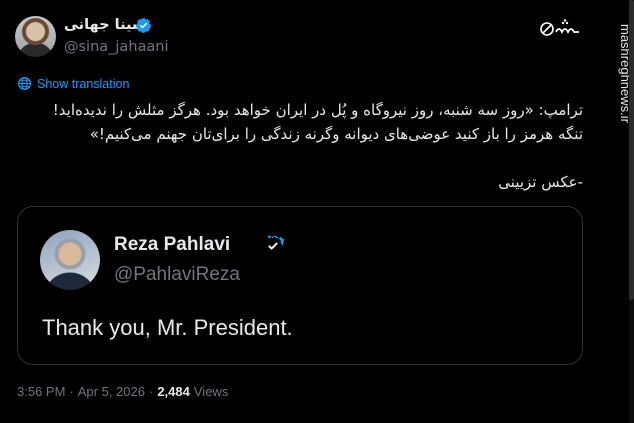  Describe the element at coordinates (41, 391) in the screenshot. I see `tweet-time: 3:56 PM` at that location.